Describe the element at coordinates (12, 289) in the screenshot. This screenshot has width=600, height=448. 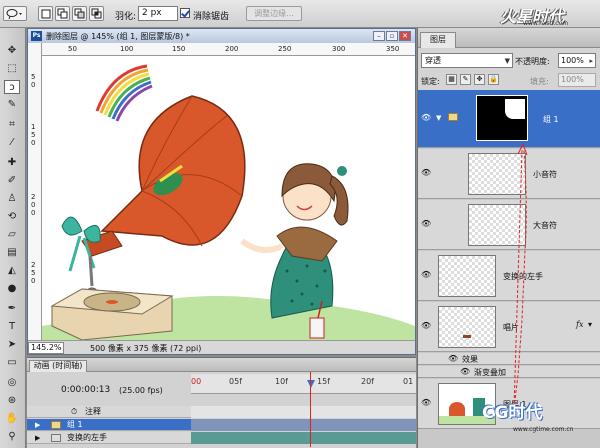
I see `dodge-tool-icon: ●` at that location.